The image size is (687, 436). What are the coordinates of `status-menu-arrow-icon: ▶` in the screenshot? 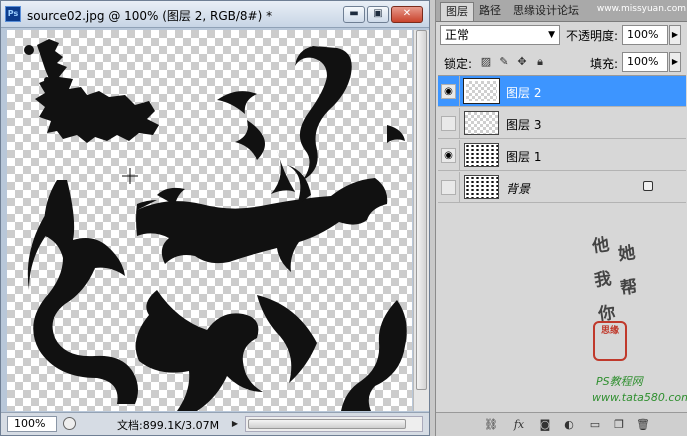 It's located at (235, 424).